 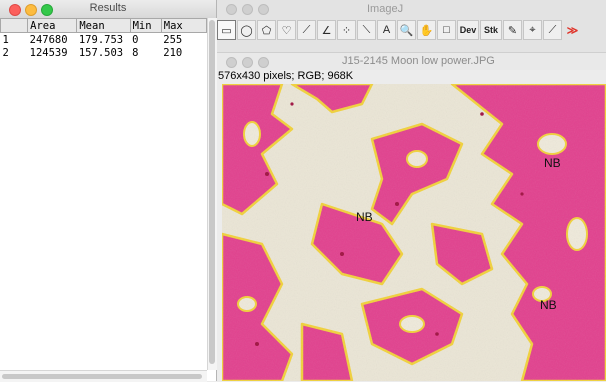 What do you see at coordinates (491, 30) in the screenshot?
I see `stack-menu: Stk` at bounding box center [491, 30].